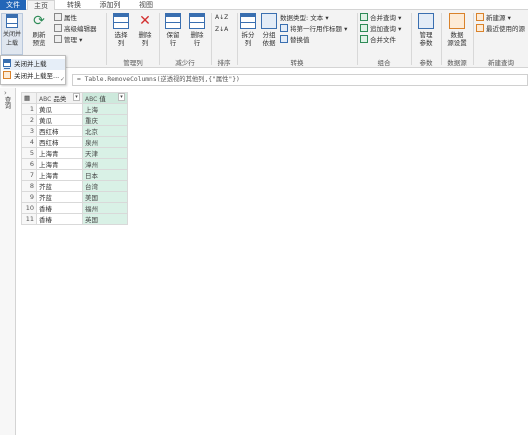 The height and width of the screenshot is (435, 528). I want to click on table-row: 7 上海青 日本, so click(74, 175).